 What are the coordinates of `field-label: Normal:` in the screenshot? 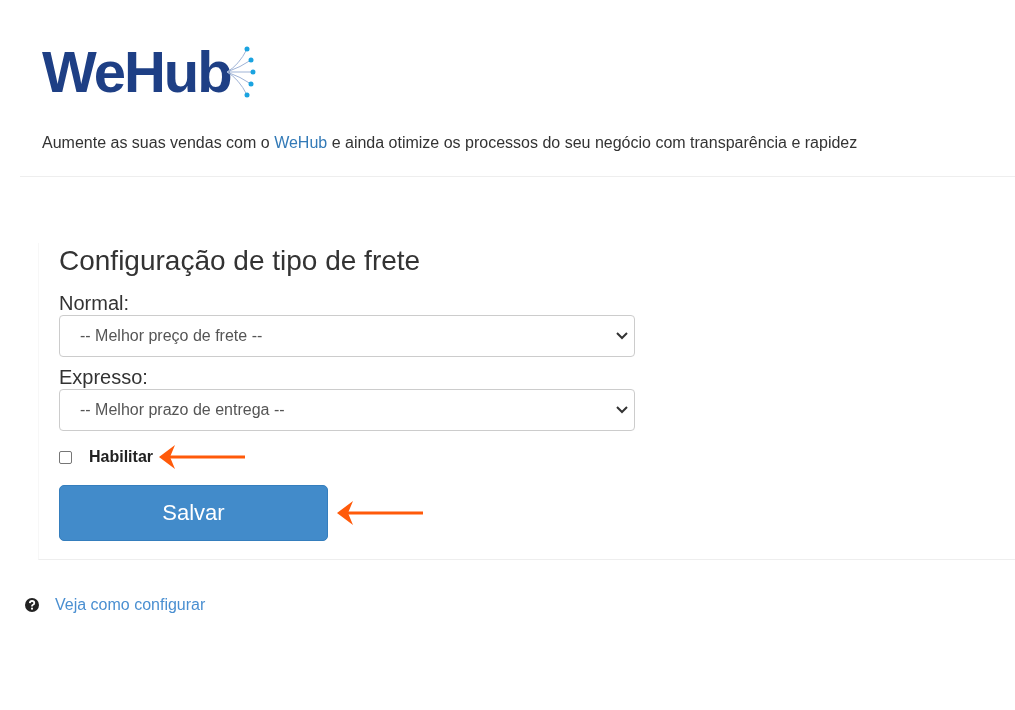 It's located at (94, 303).